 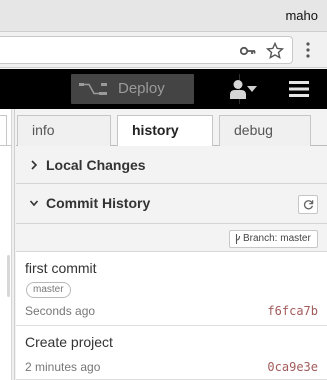 What do you see at coordinates (155, 130) in the screenshot?
I see `tab-history-label: history` at bounding box center [155, 130].